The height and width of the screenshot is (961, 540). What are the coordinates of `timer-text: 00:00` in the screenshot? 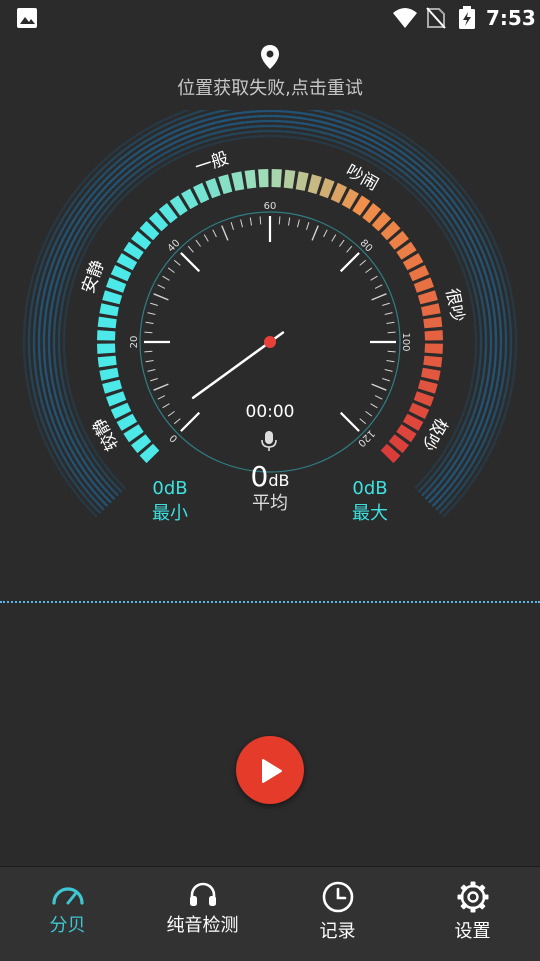 It's located at (270, 412).